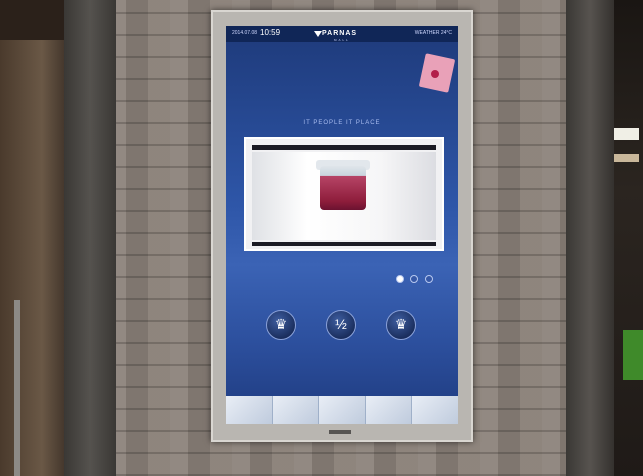  I want to click on promo-banner, so click(344, 194).